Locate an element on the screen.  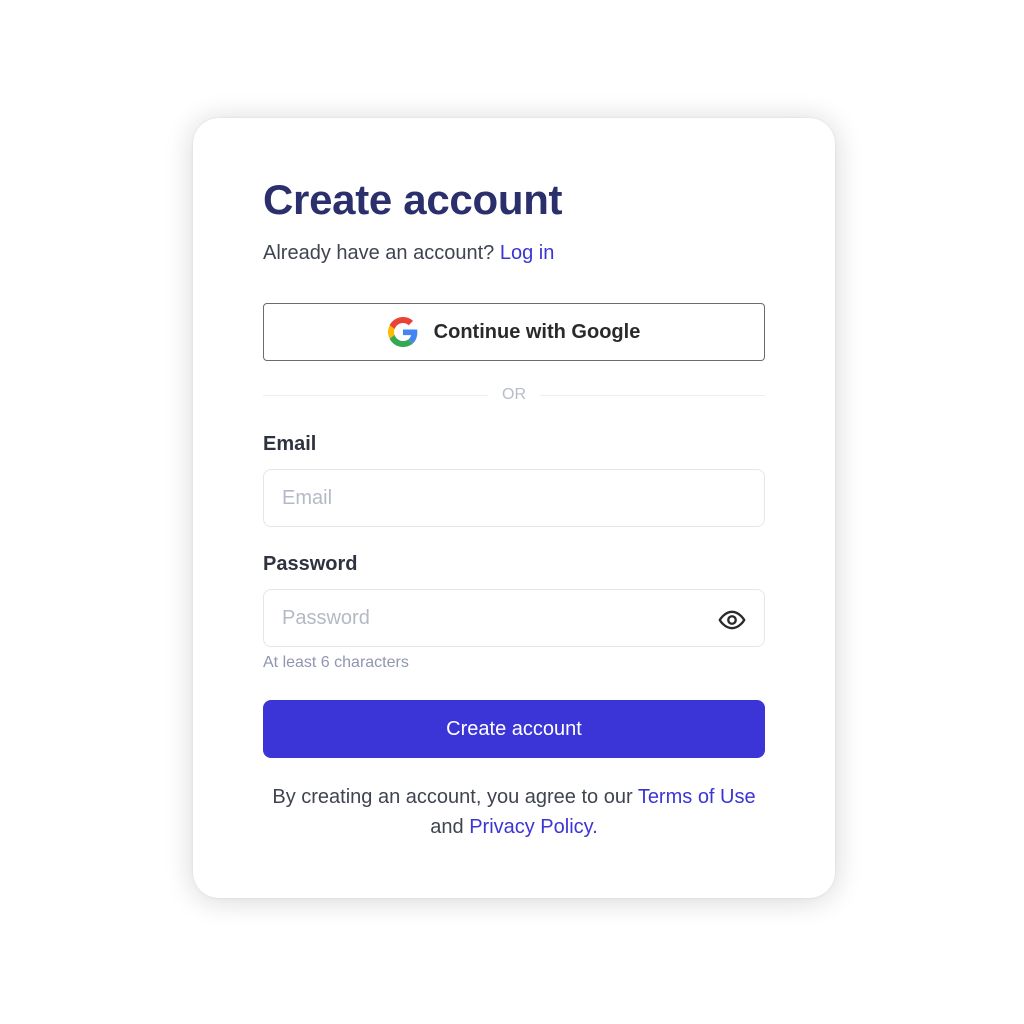
divider-text: OR is located at coordinates (514, 394).